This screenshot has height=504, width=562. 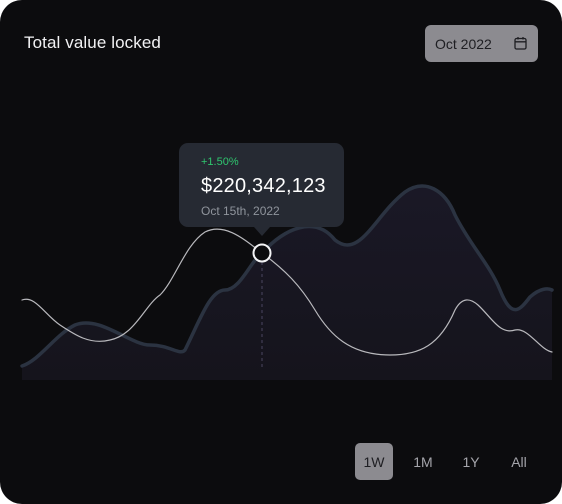 I want to click on chart-tooltip: +1.50% $220,342,123 Oct 15th, 2022, so click(x=261, y=189).